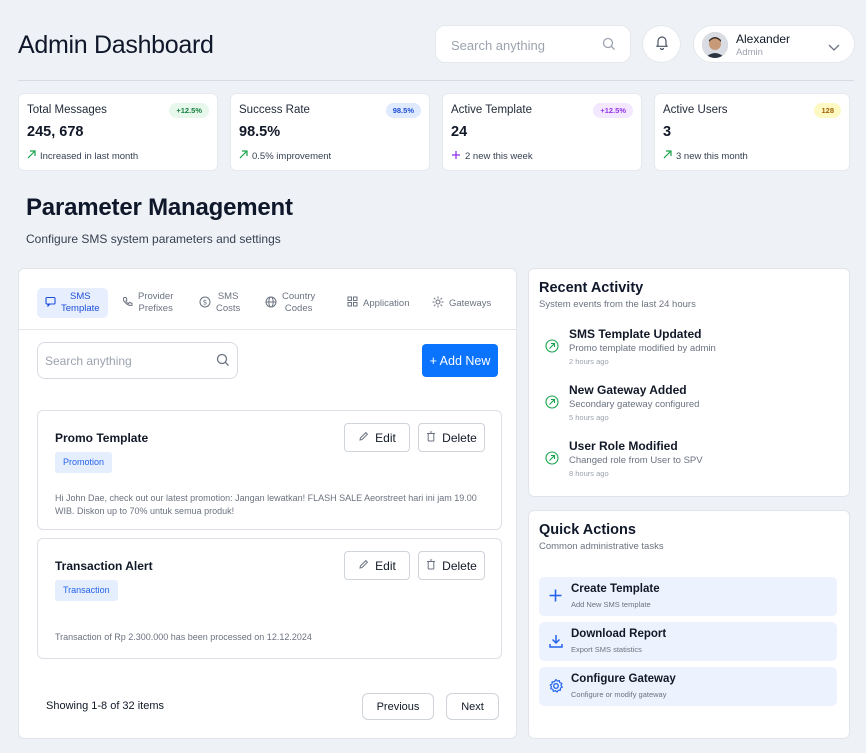  Describe the element at coordinates (105, 706) in the screenshot. I see `pagination-summary: Showing 1-8 of 32 items` at that location.